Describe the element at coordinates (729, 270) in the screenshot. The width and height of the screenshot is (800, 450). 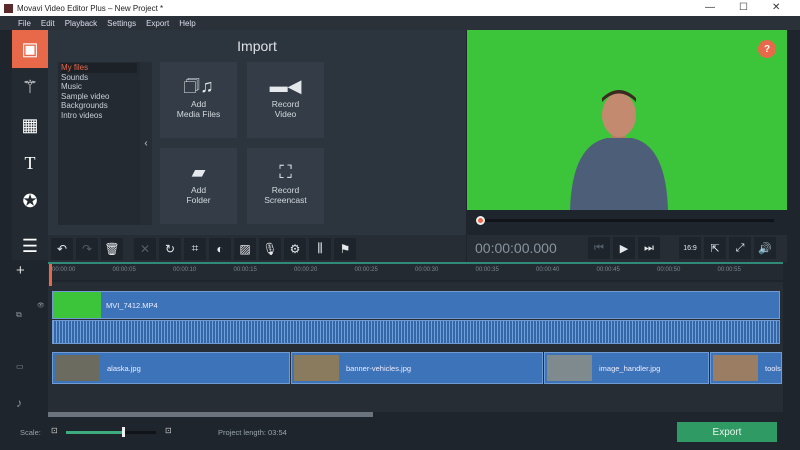
I see `ruler-tick-label: 00:00:55` at that location.